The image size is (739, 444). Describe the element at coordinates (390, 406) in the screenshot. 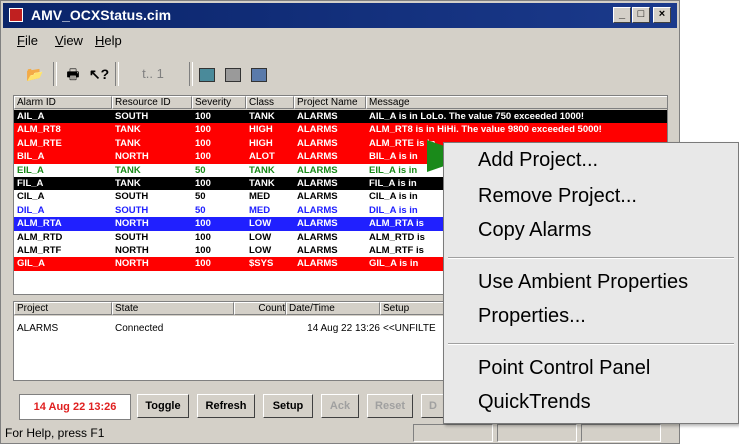

I see `reset-button: Reset` at that location.